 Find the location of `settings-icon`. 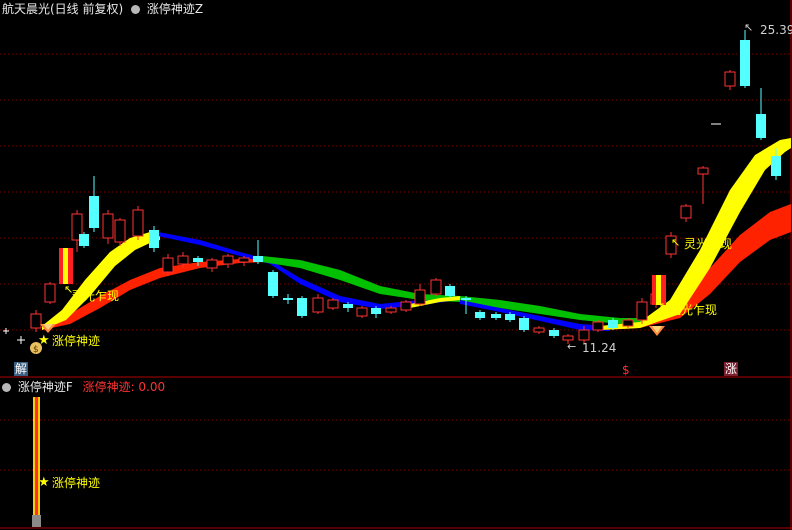

settings-icon is located at coordinates (136, 9).